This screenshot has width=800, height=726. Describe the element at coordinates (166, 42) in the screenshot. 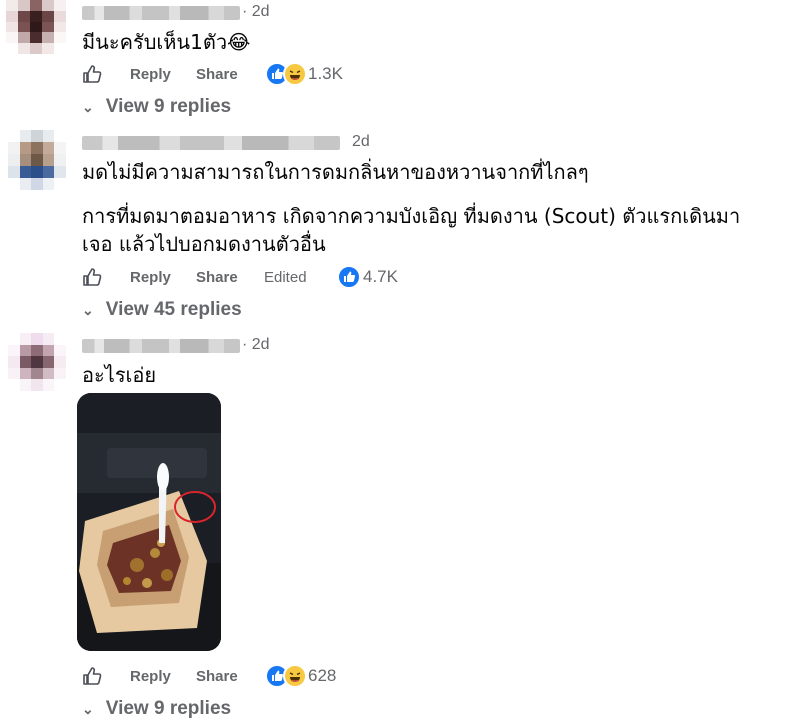

I see `comment-text-line: มีนะครับเห็น1ตัว😂` at that location.